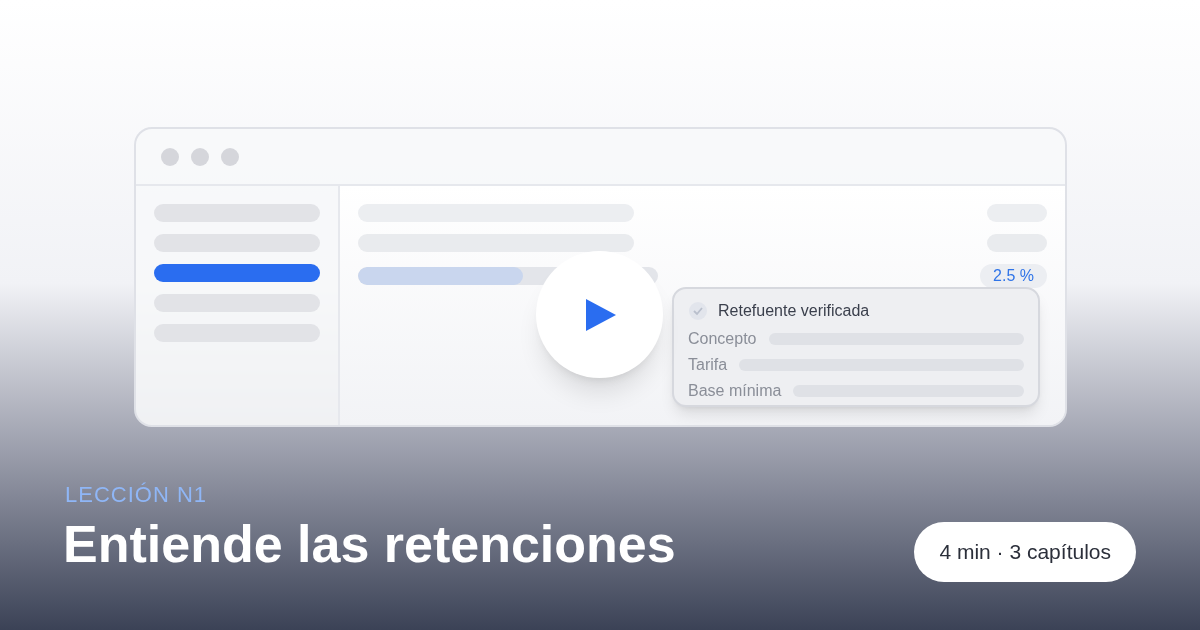 The height and width of the screenshot is (630, 1200). I want to click on lesson-title: Entiende las retenciones, so click(369, 545).